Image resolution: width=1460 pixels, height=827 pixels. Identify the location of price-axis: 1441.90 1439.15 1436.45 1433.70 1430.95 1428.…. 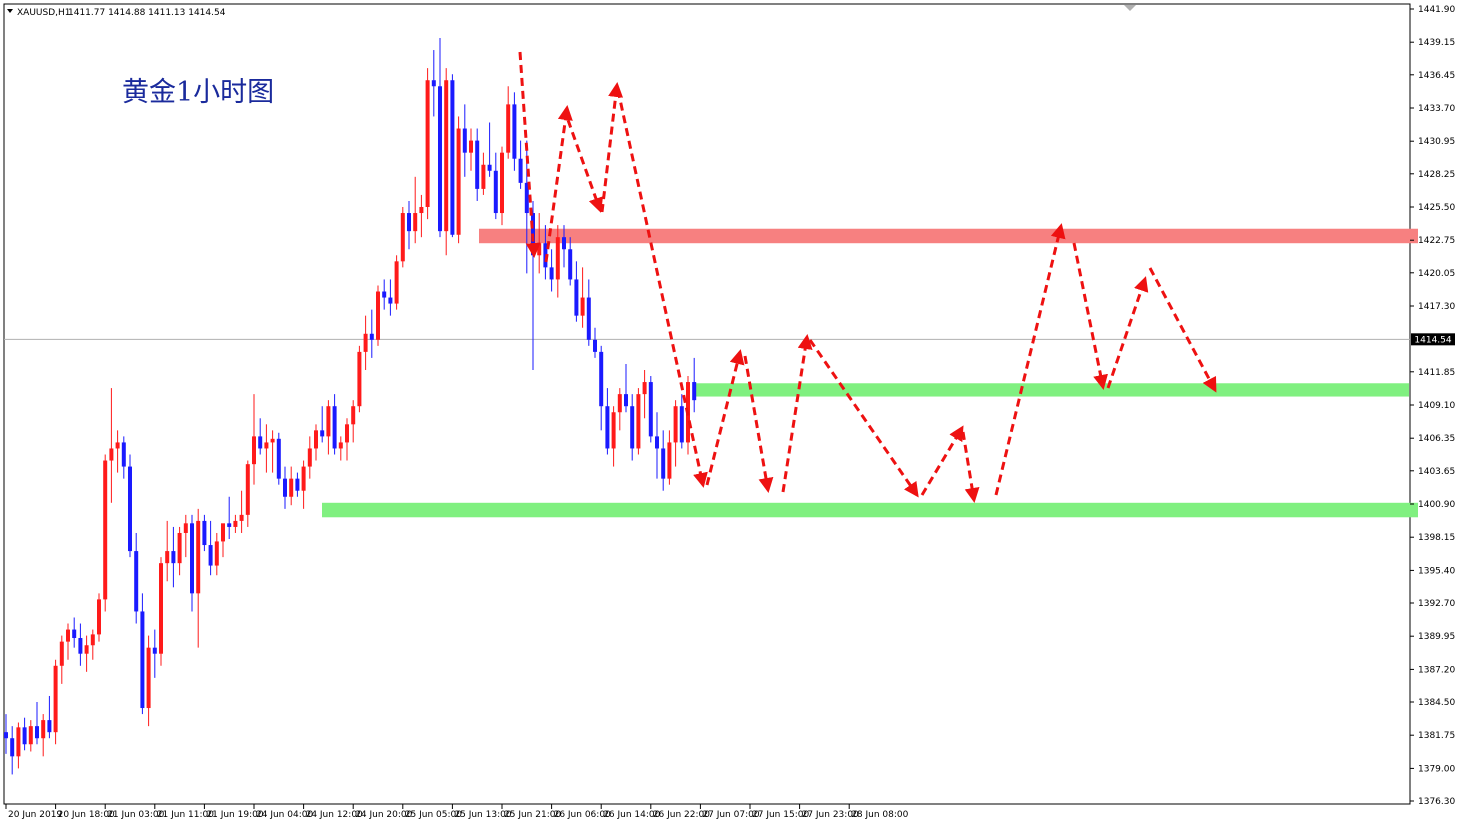
(1432, 406).